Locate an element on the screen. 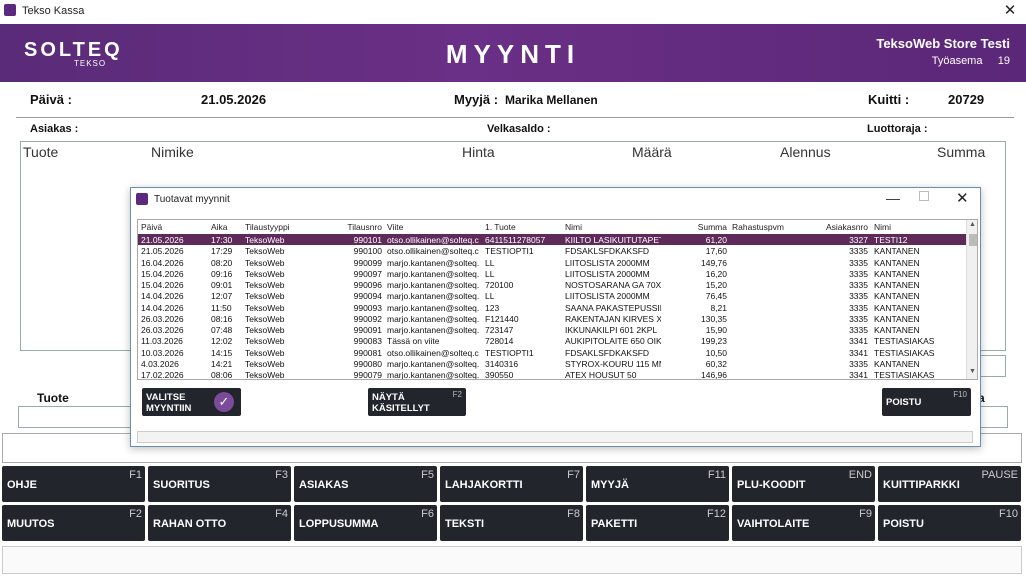 This screenshot has width=1026, height=578. dialog-close-icon: ✕ is located at coordinates (962, 198).